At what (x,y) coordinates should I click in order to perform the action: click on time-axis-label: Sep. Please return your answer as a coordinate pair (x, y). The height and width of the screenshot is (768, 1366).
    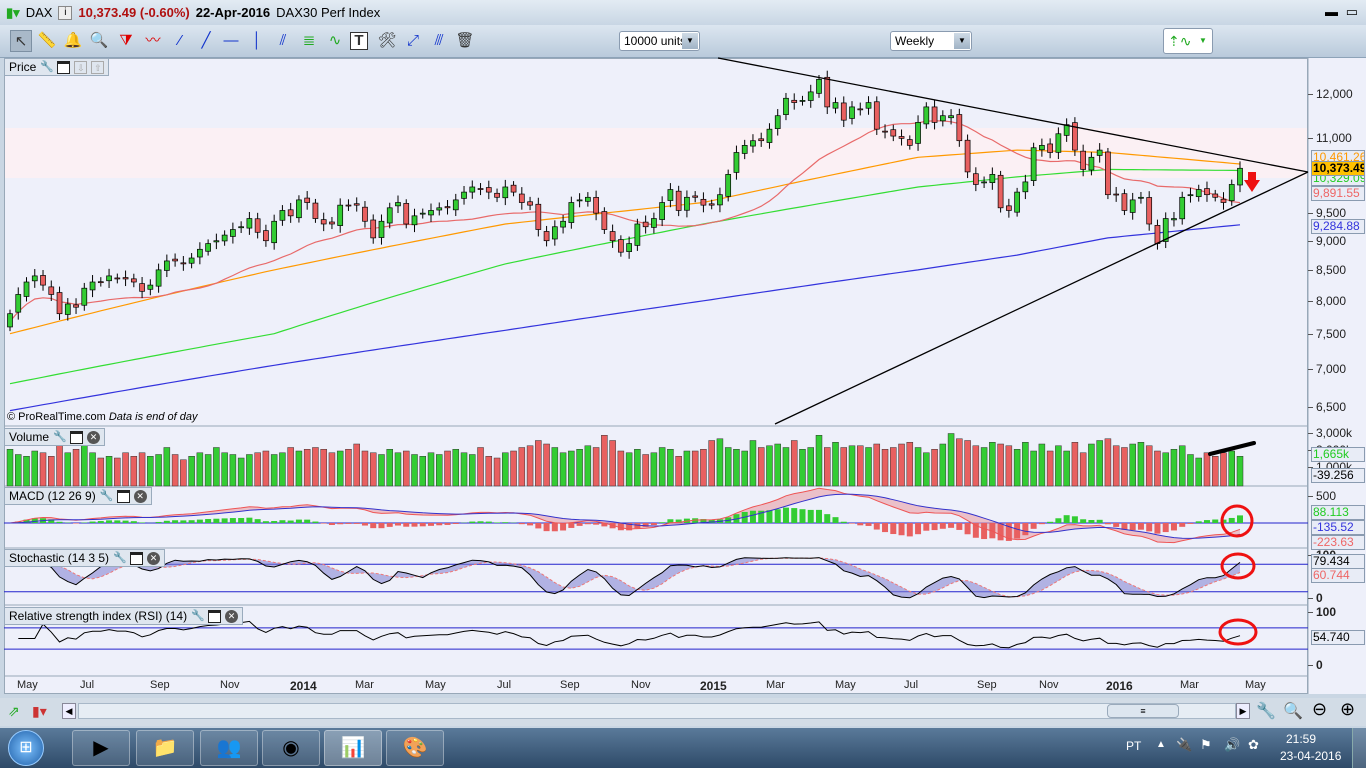
    Looking at the image, I should click on (160, 685).